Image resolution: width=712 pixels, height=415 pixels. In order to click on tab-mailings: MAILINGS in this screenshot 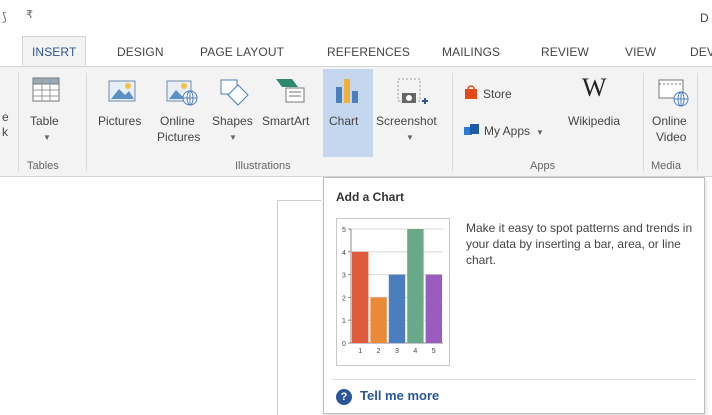, I will do `click(471, 52)`.